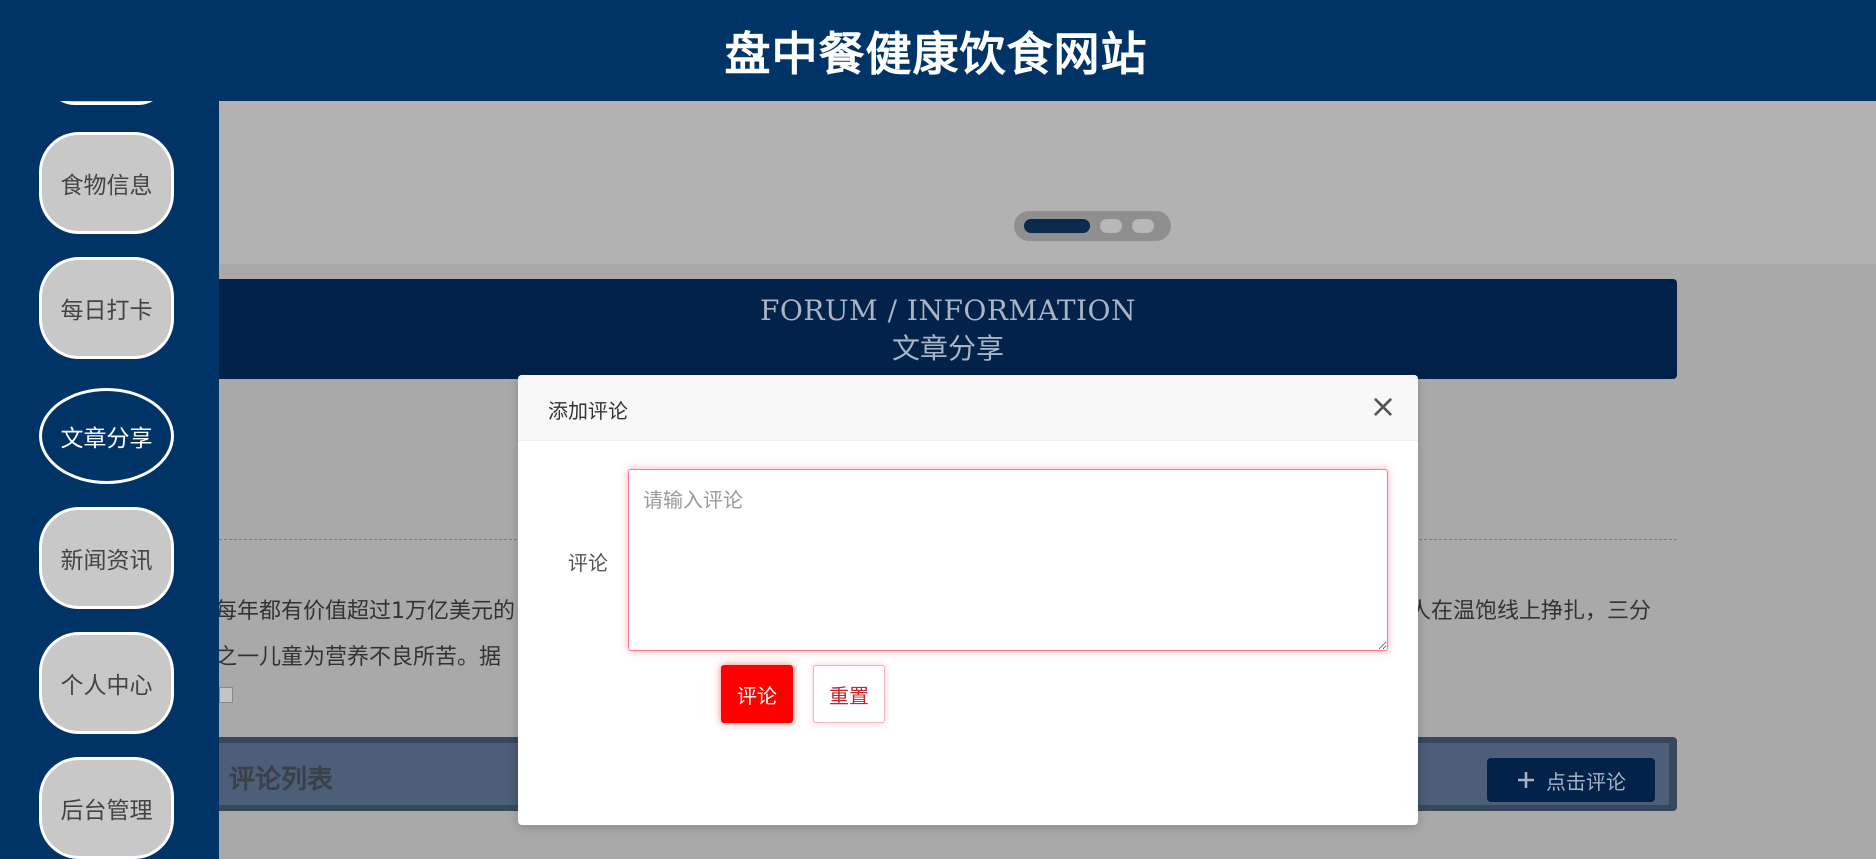 The width and height of the screenshot is (1876, 859). I want to click on sidebar-item-food-info: 食物信息, so click(106, 183).